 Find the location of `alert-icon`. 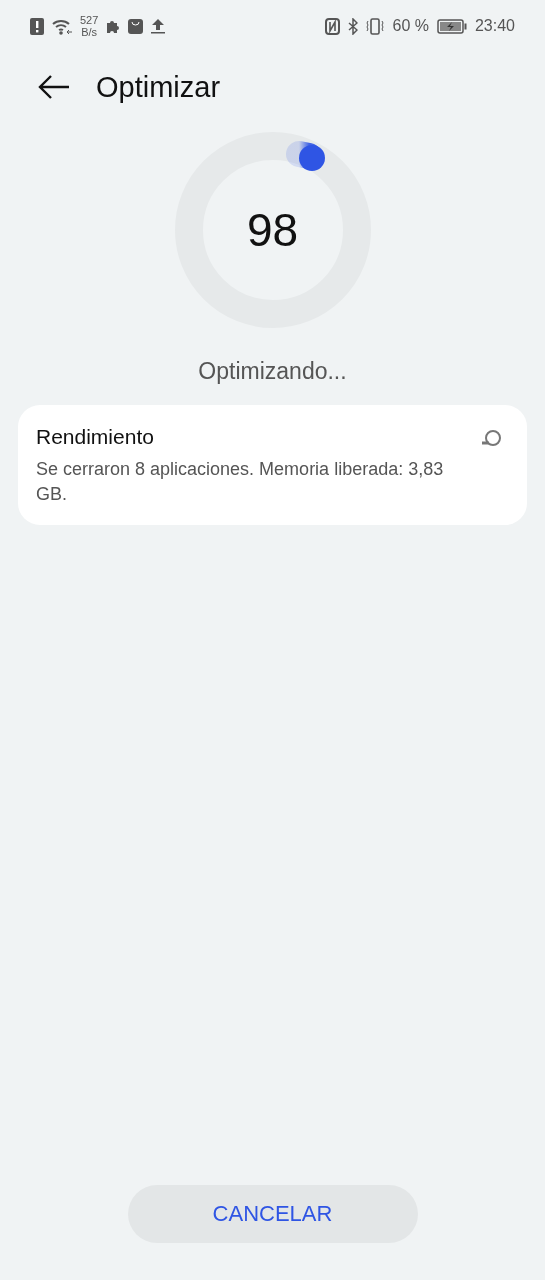

alert-icon is located at coordinates (37, 26).